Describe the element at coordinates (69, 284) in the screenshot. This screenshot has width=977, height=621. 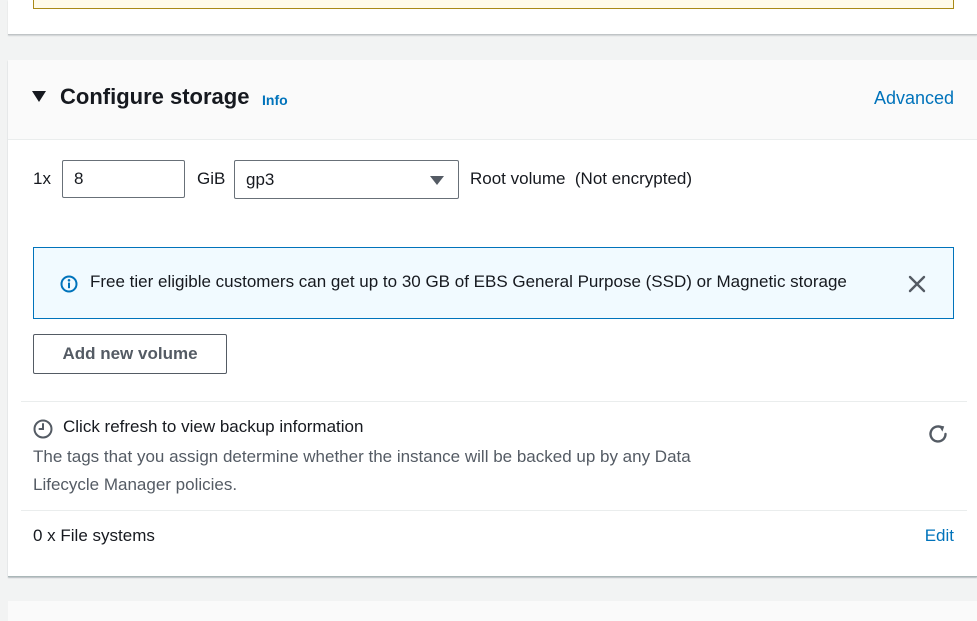
I see `info-circle-icon` at that location.